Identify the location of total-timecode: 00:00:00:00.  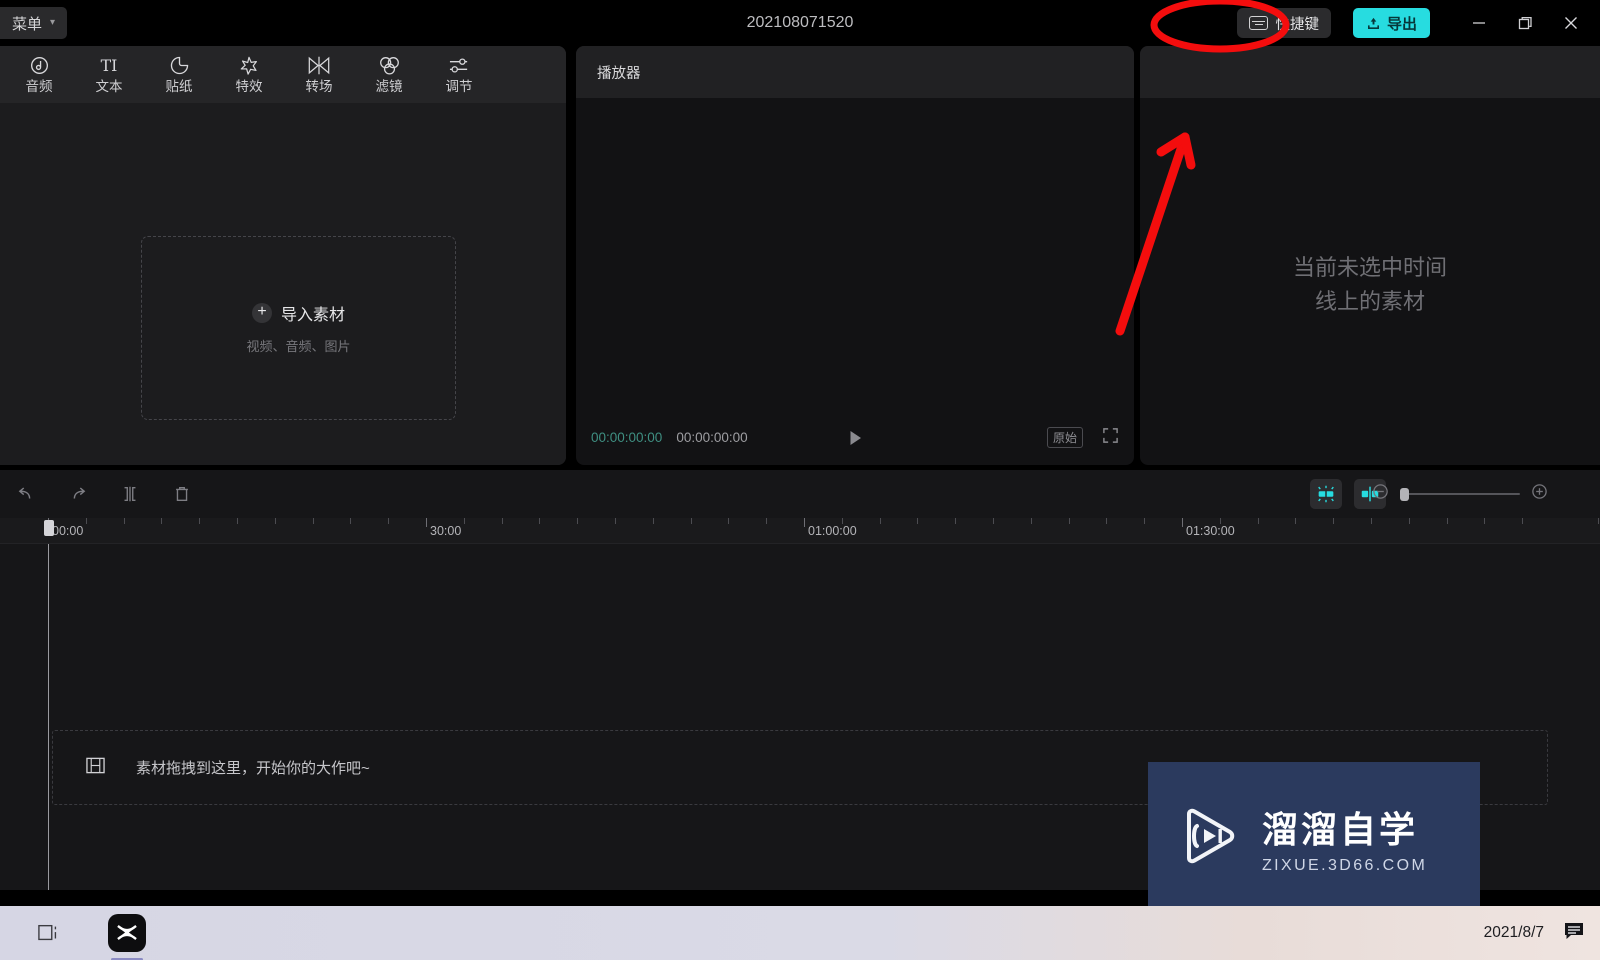
(712, 437).